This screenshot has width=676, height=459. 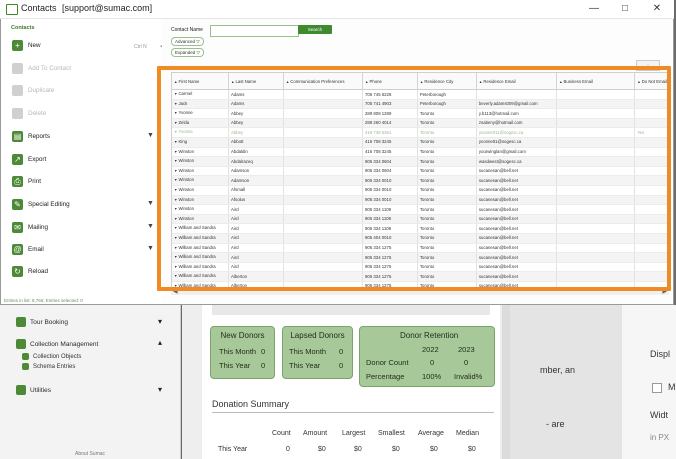 I want to click on checkbox, so click(x=657, y=388).